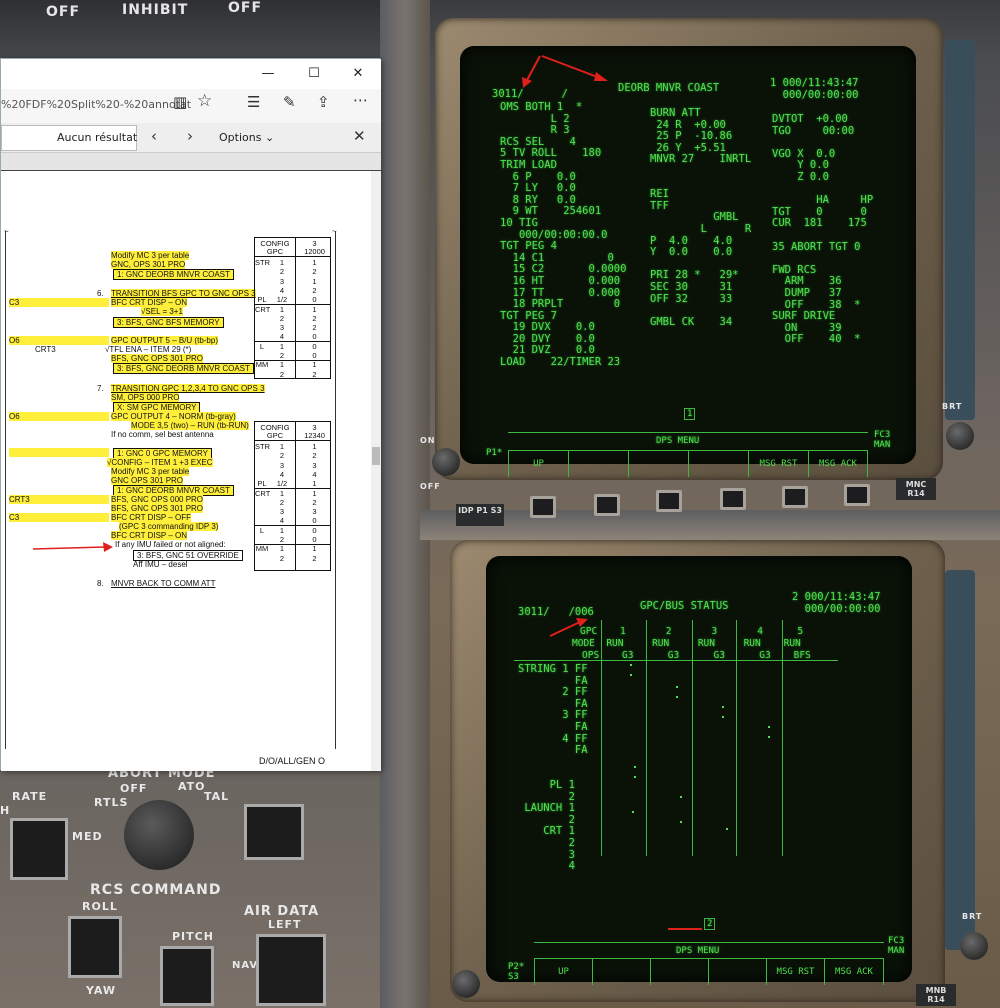 The image size is (1000, 1008). Describe the element at coordinates (405, 504) in the screenshot. I see `center-pillar` at that location.